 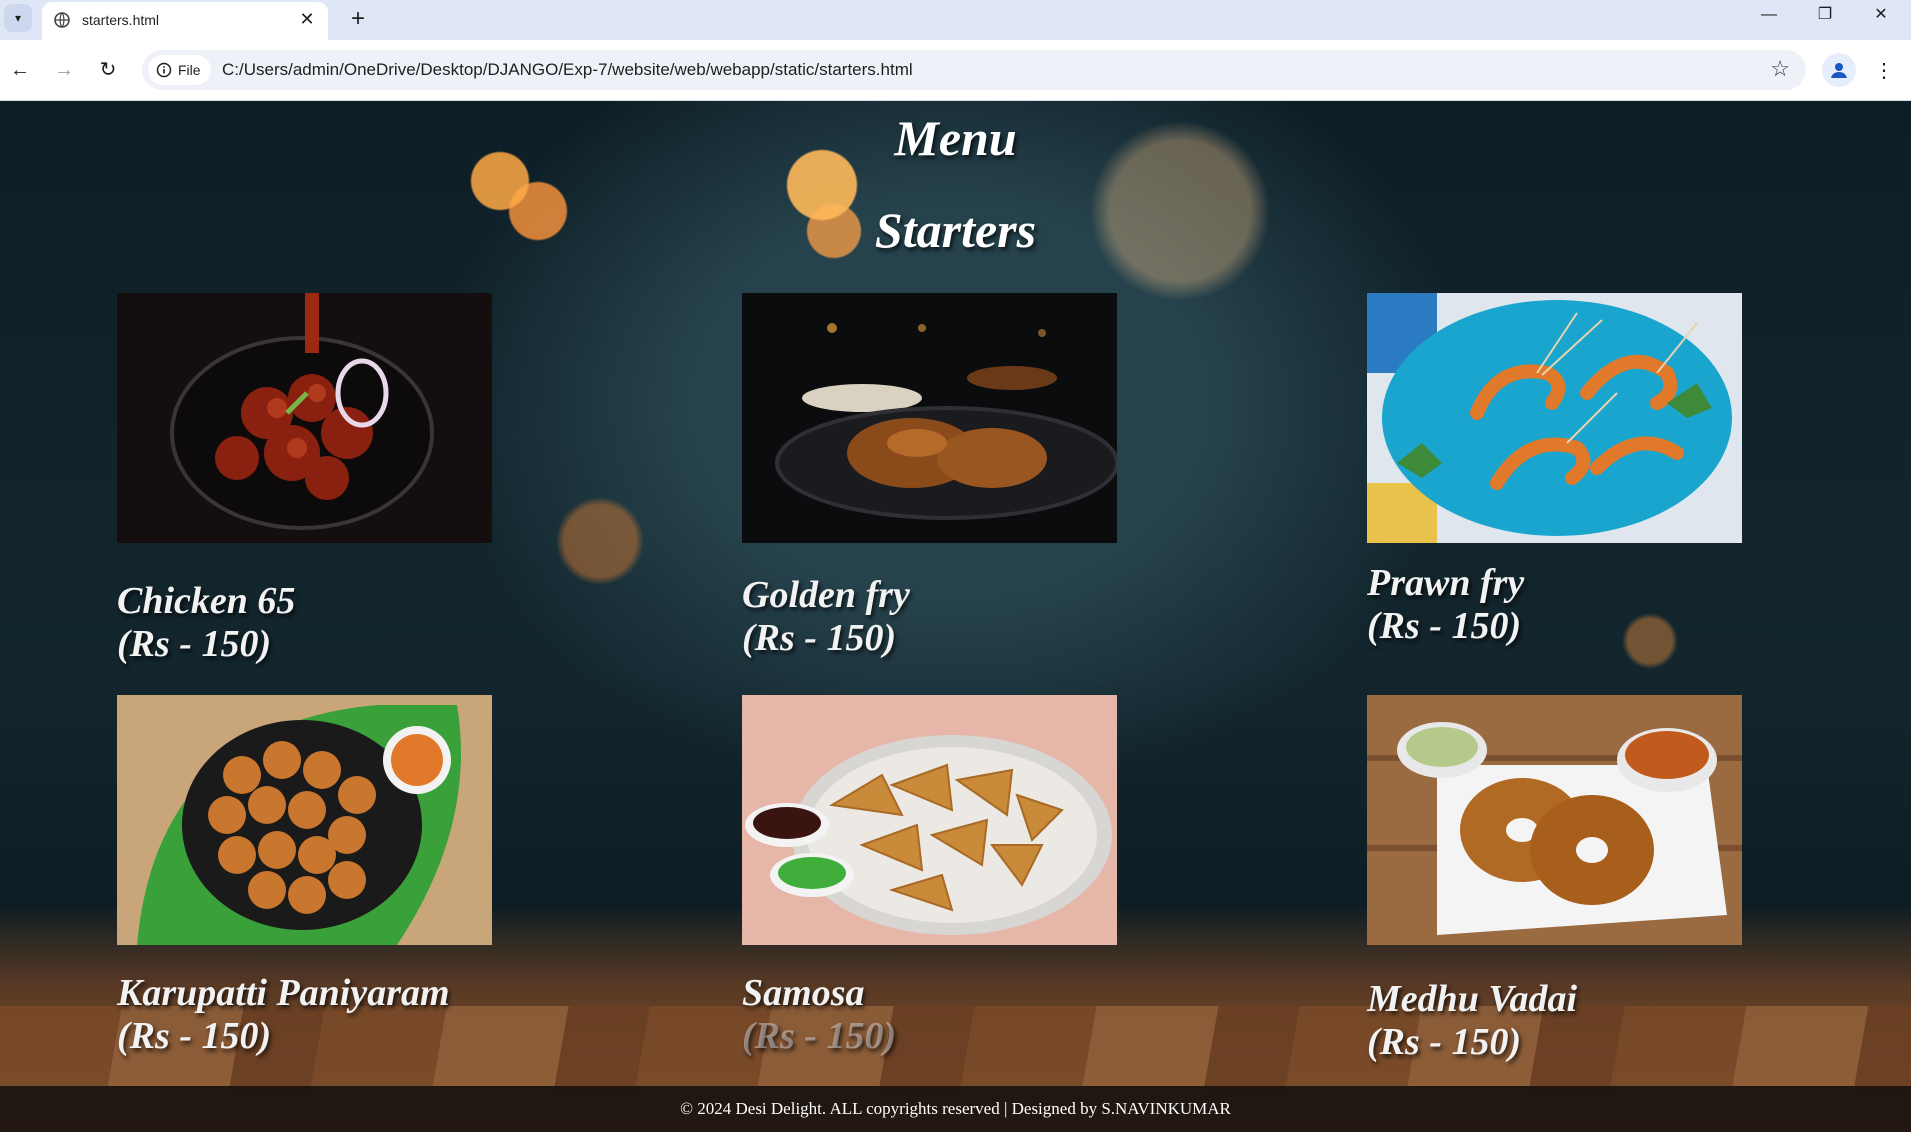 I want to click on arrow-left-icon: ←, so click(x=20, y=70).